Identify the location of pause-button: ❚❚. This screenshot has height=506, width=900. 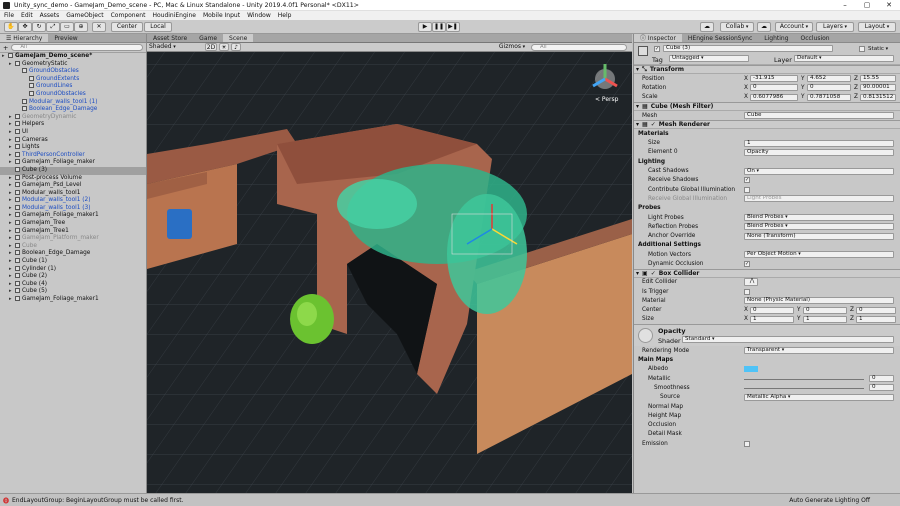
(439, 27).